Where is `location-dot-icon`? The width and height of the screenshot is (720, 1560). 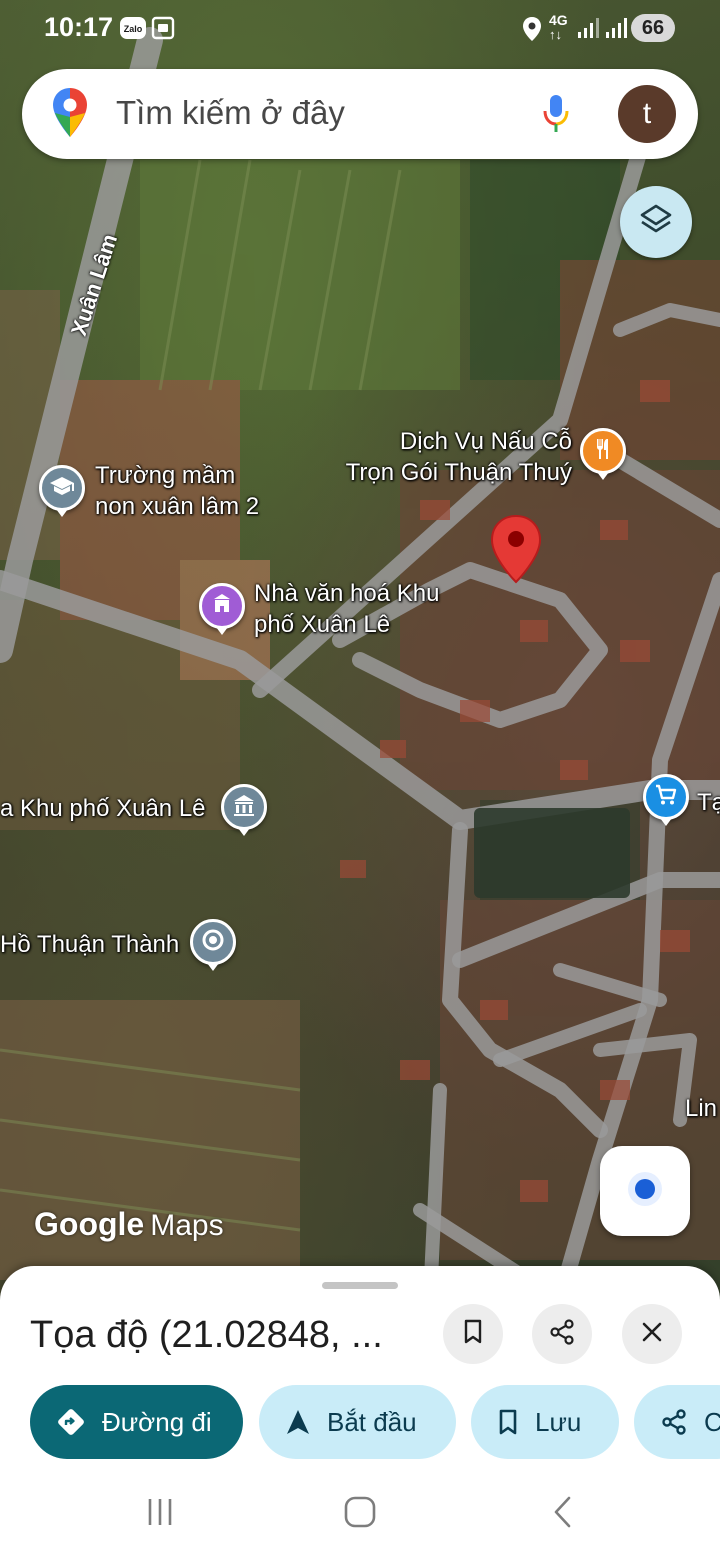
location-dot-icon is located at coordinates (213, 942).